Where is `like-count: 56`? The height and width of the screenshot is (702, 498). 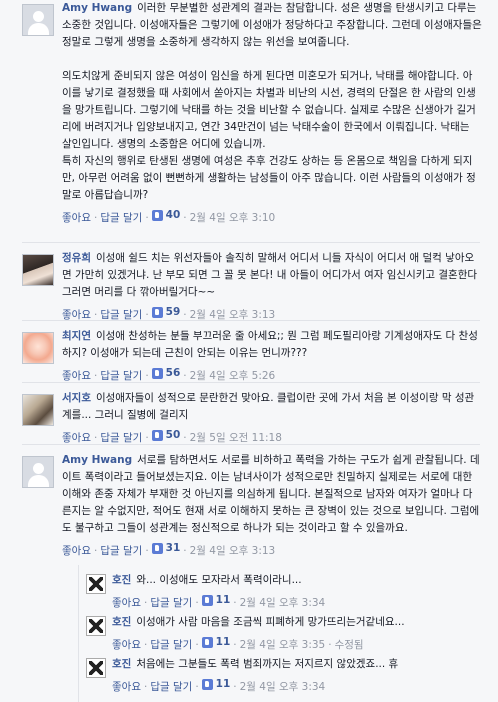 like-count: 56 is located at coordinates (165, 373).